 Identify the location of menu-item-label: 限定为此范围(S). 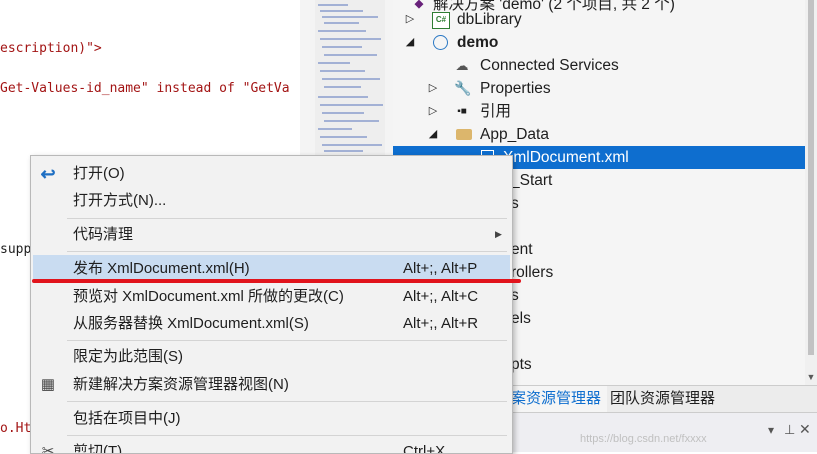
(128, 356).